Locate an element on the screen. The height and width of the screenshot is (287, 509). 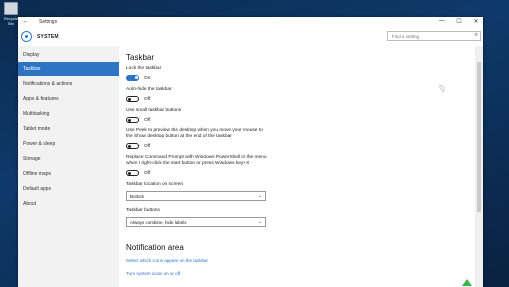
minimize-button: — is located at coordinates (442, 21).